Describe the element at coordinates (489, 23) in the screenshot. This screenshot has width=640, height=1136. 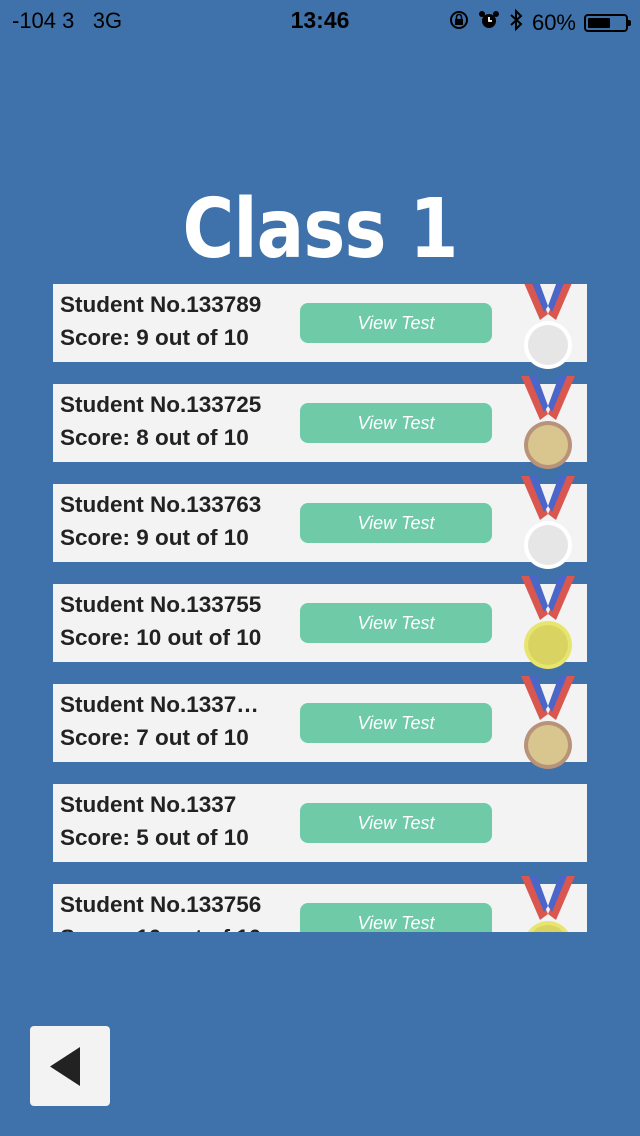
I see `alarm-icon` at that location.